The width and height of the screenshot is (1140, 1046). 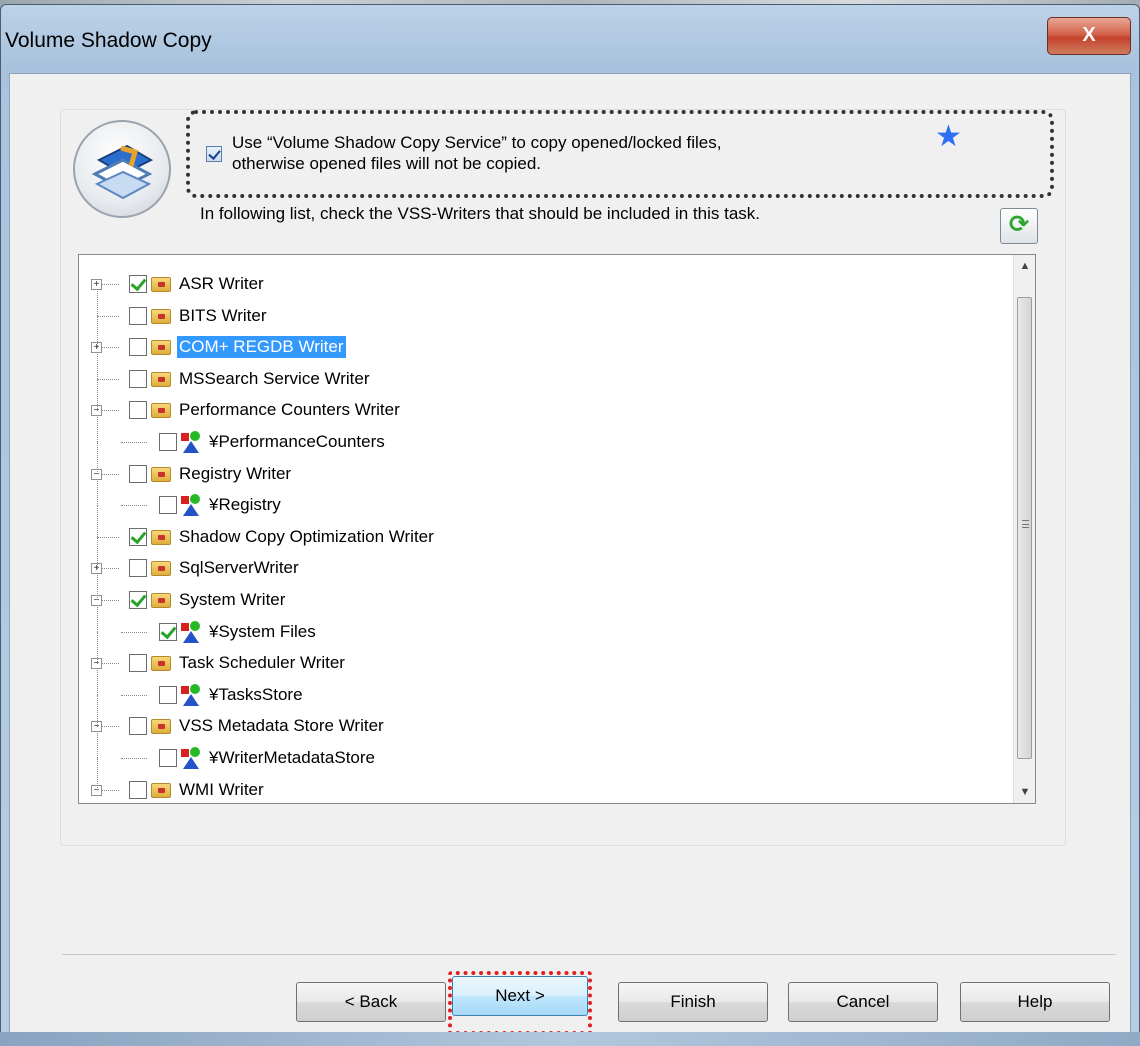 I want to click on tree-row: MSSearch Service Writer, so click(x=544, y=388).